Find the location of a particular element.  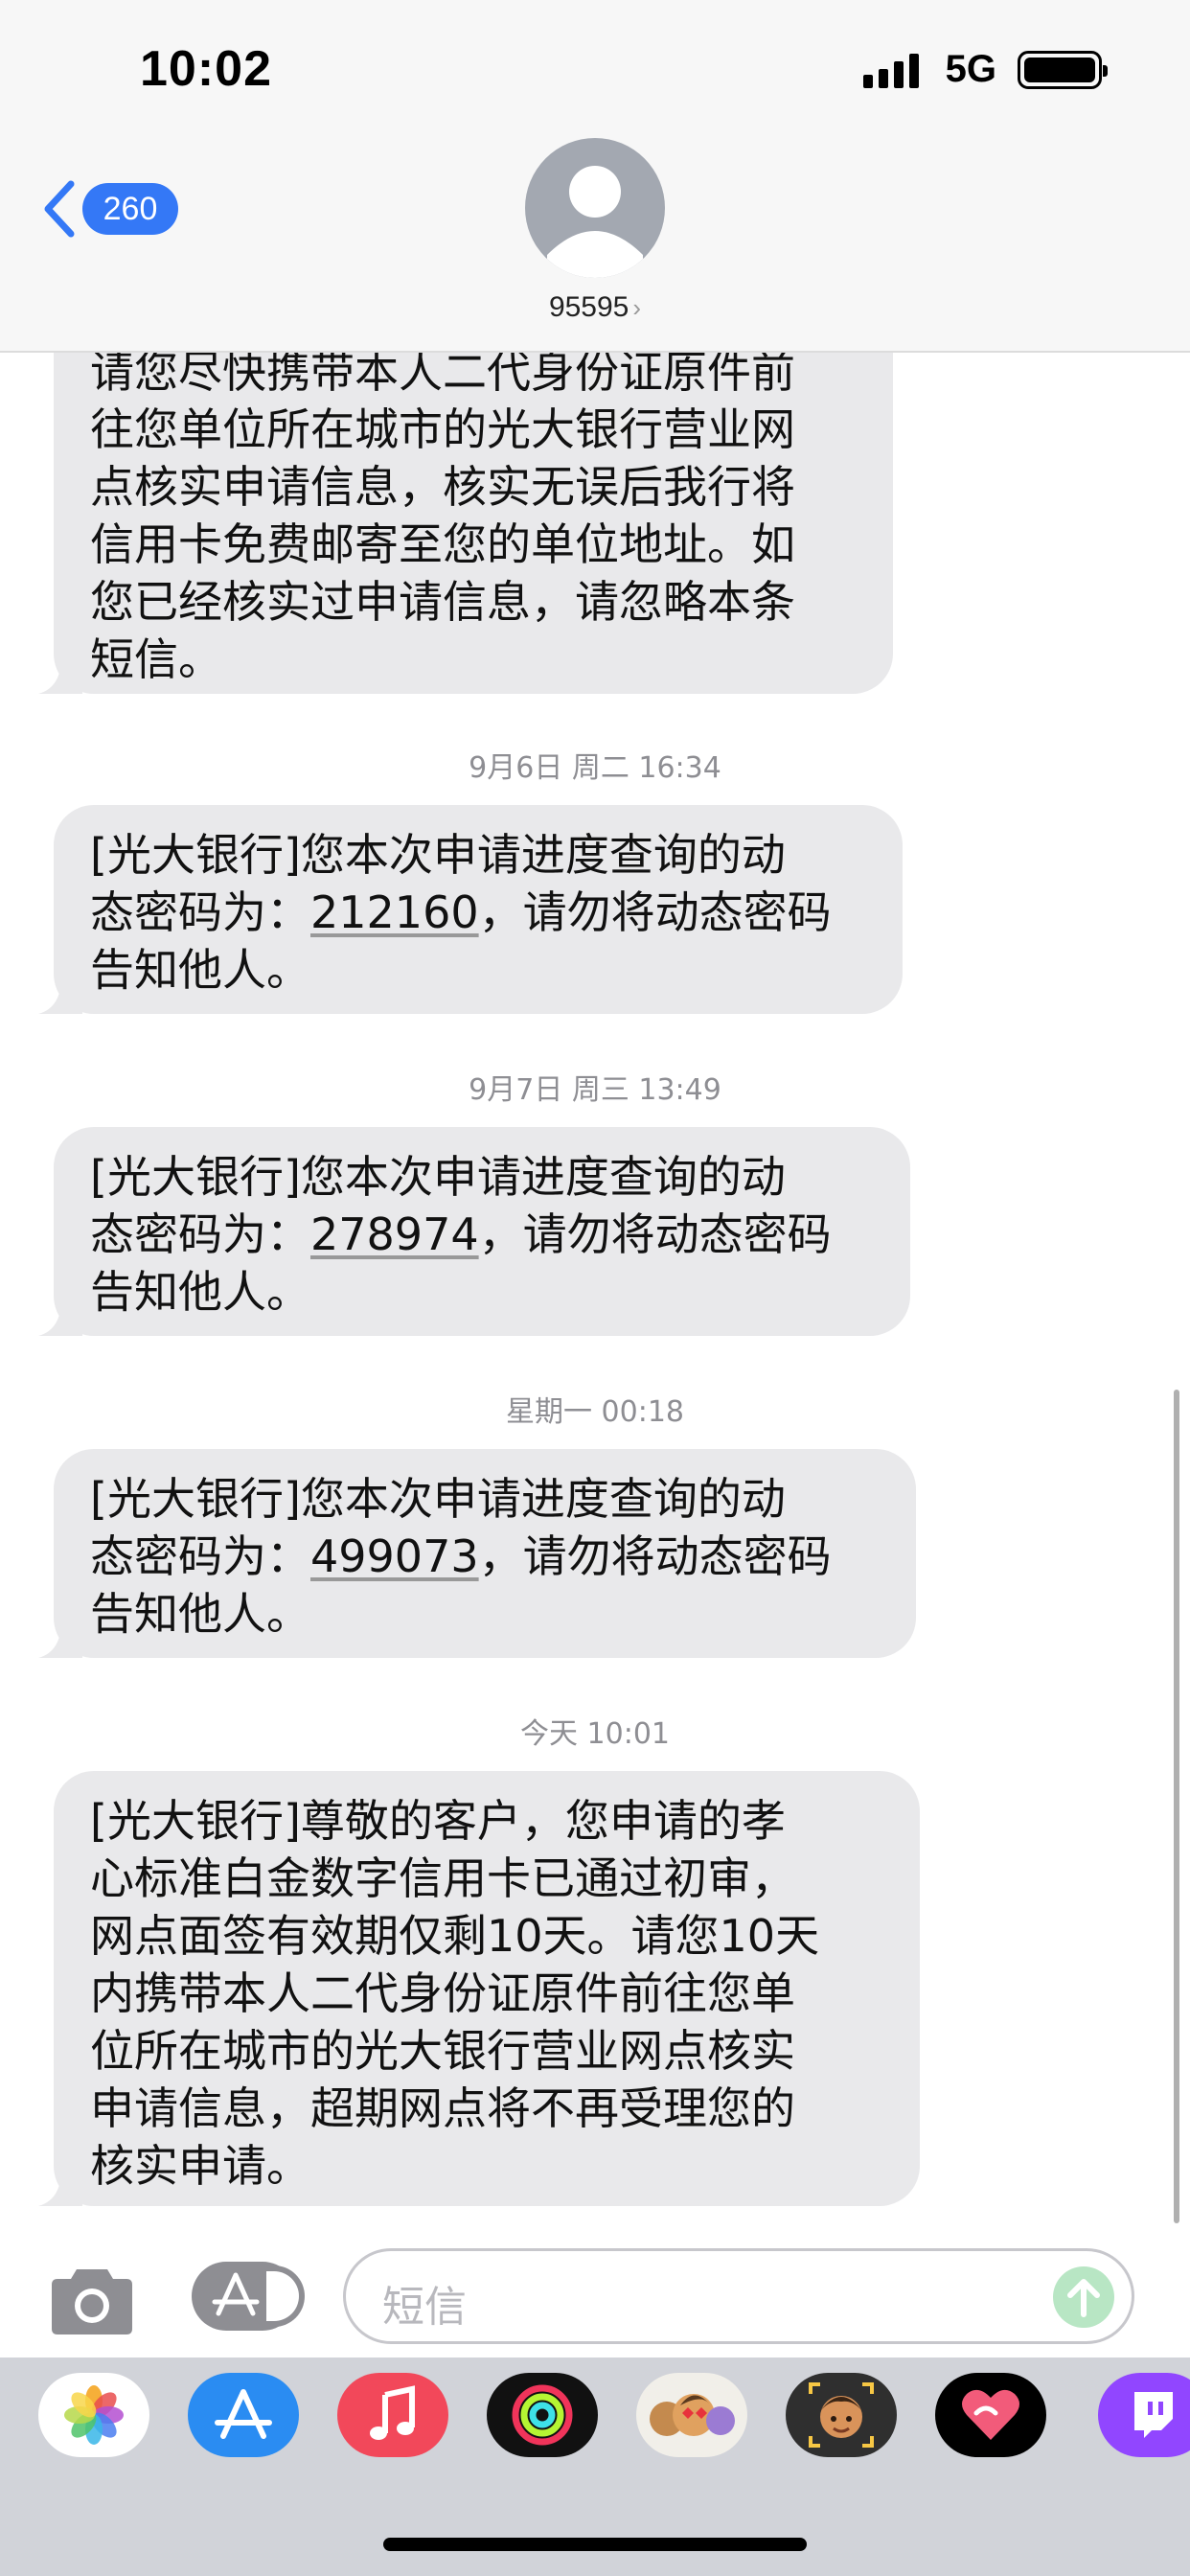

message-timestamp: 9月7日 周三 13:49 is located at coordinates (595, 1090).